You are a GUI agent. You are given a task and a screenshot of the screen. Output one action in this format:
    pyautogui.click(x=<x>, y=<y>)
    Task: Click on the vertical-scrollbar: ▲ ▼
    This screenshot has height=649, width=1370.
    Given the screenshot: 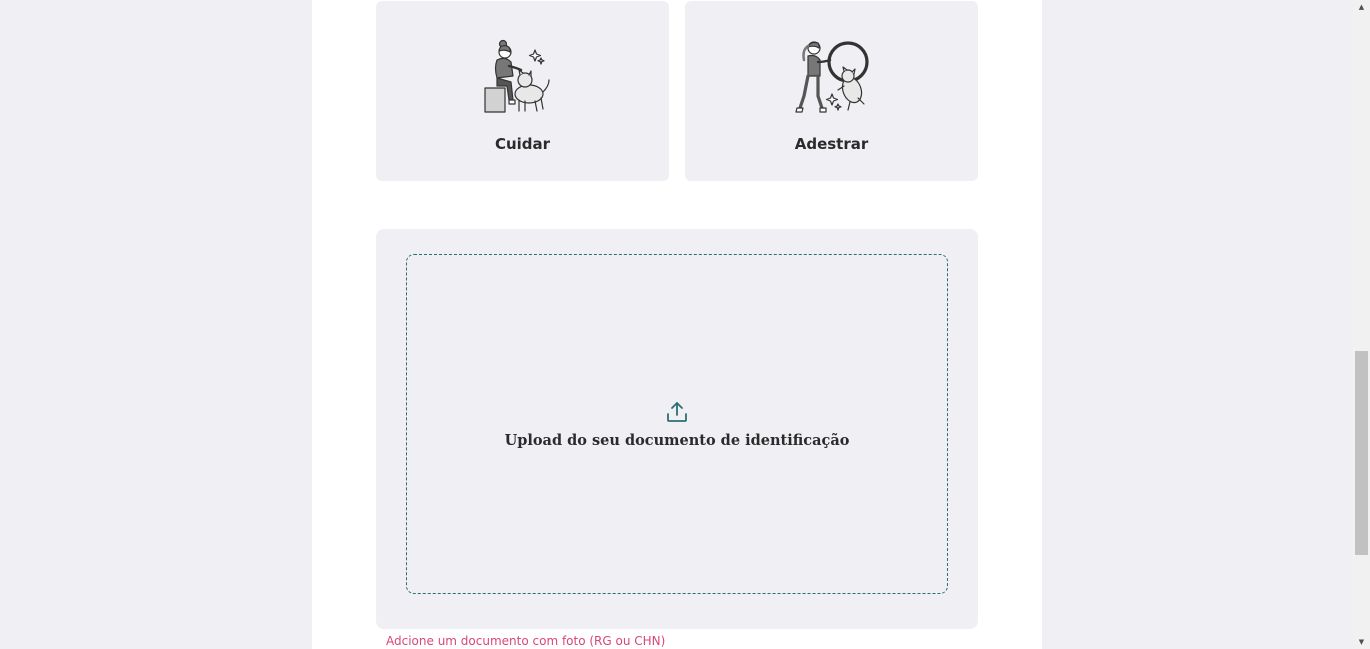 What is the action you would take?
    pyautogui.click(x=1361, y=324)
    